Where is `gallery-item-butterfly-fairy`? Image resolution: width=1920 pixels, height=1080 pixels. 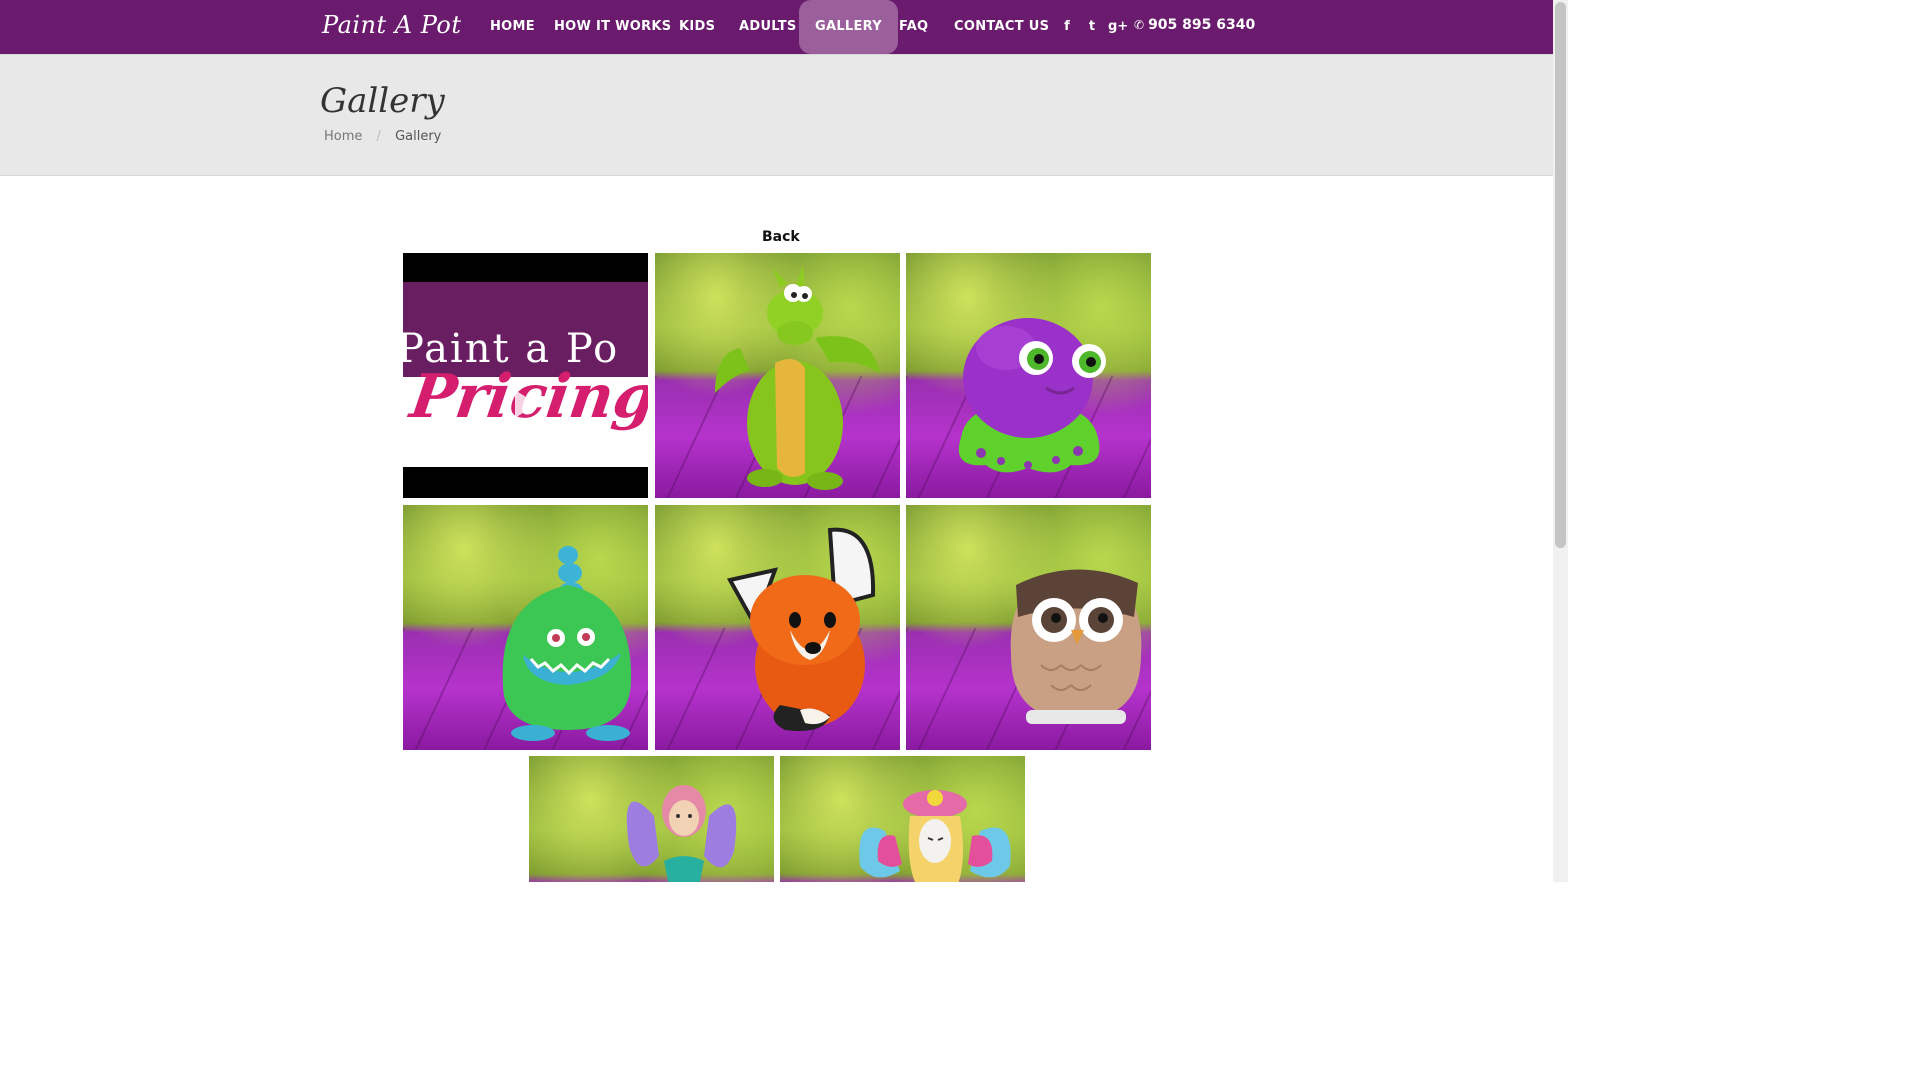
gallery-item-butterfly-fairy is located at coordinates (902, 819).